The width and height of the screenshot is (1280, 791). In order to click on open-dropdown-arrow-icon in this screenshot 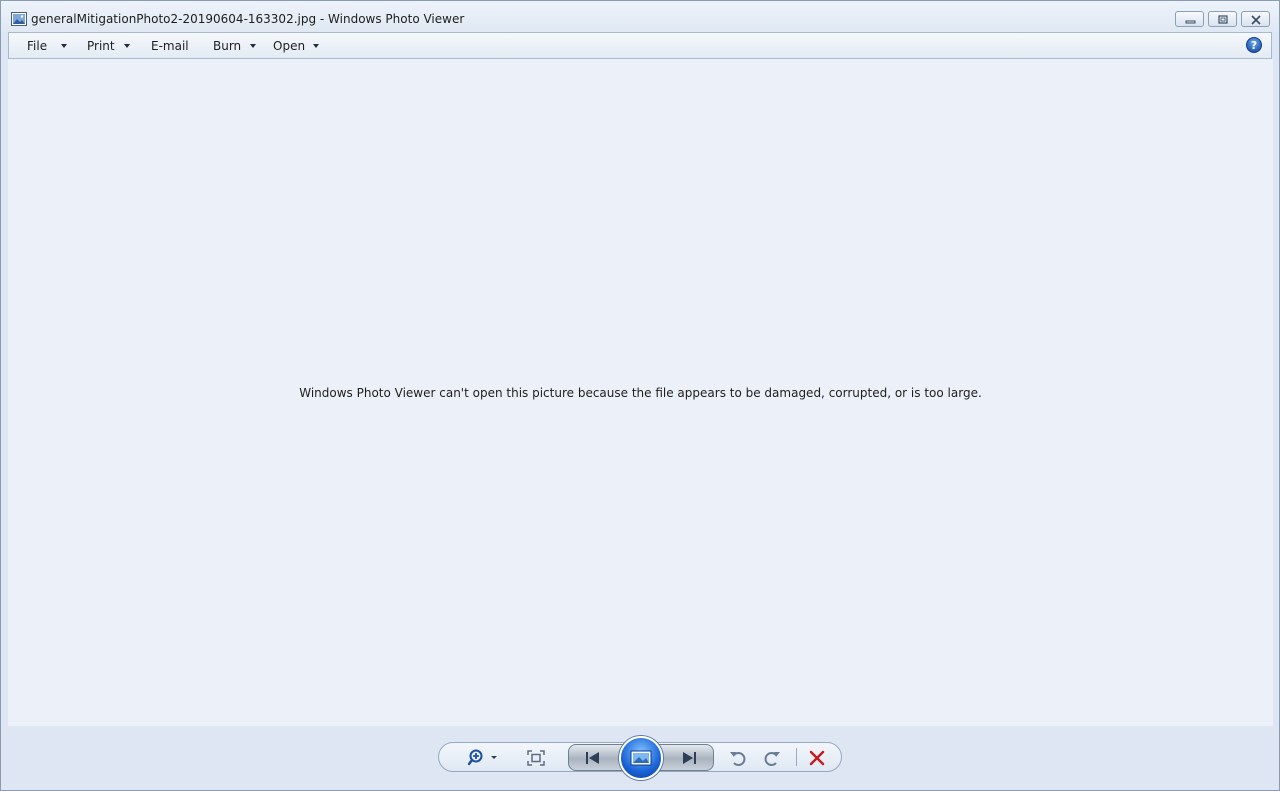, I will do `click(316, 46)`.